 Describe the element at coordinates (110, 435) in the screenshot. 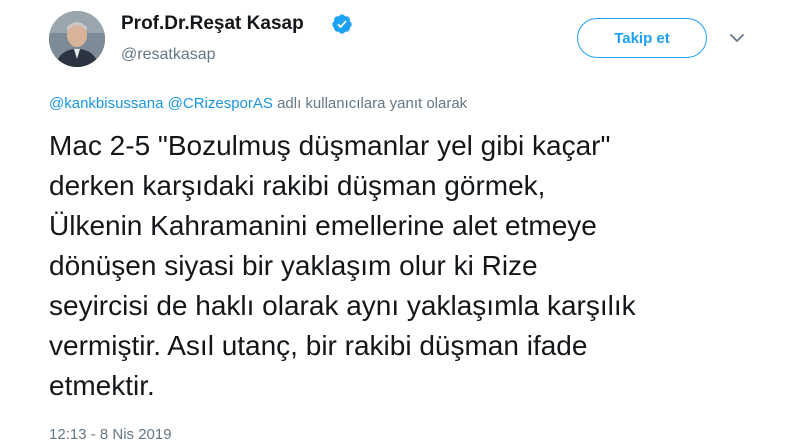

I see `timestamp: 12:13 - 8 Nis 2019` at that location.